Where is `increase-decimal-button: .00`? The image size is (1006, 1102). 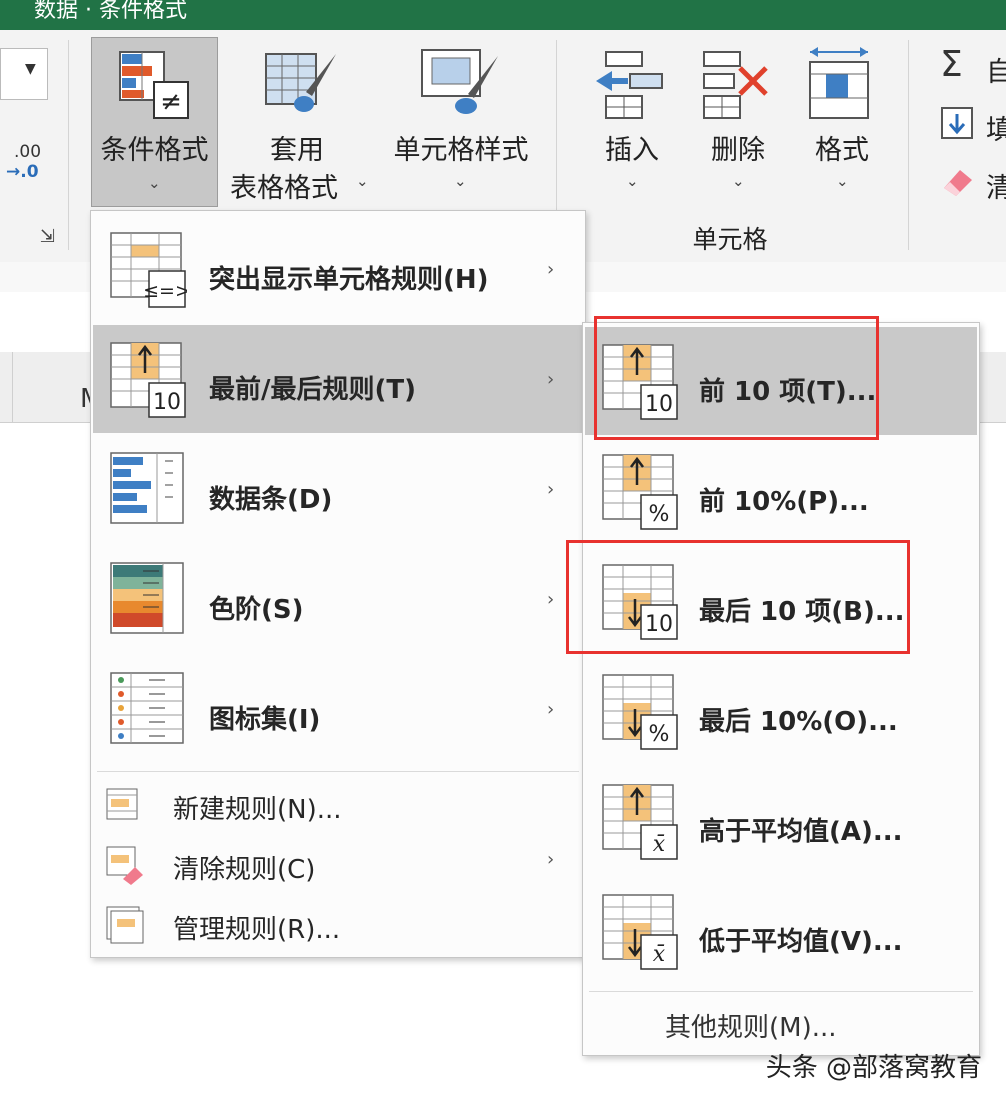 increase-decimal-button: .00 is located at coordinates (27, 152).